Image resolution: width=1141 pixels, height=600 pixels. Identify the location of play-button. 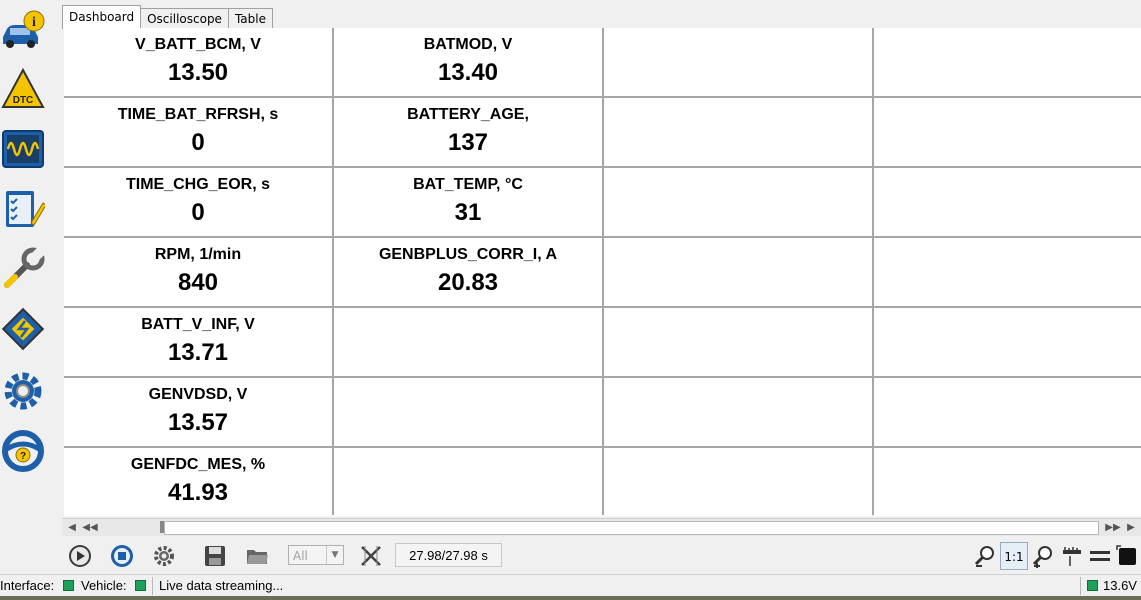
(80, 556).